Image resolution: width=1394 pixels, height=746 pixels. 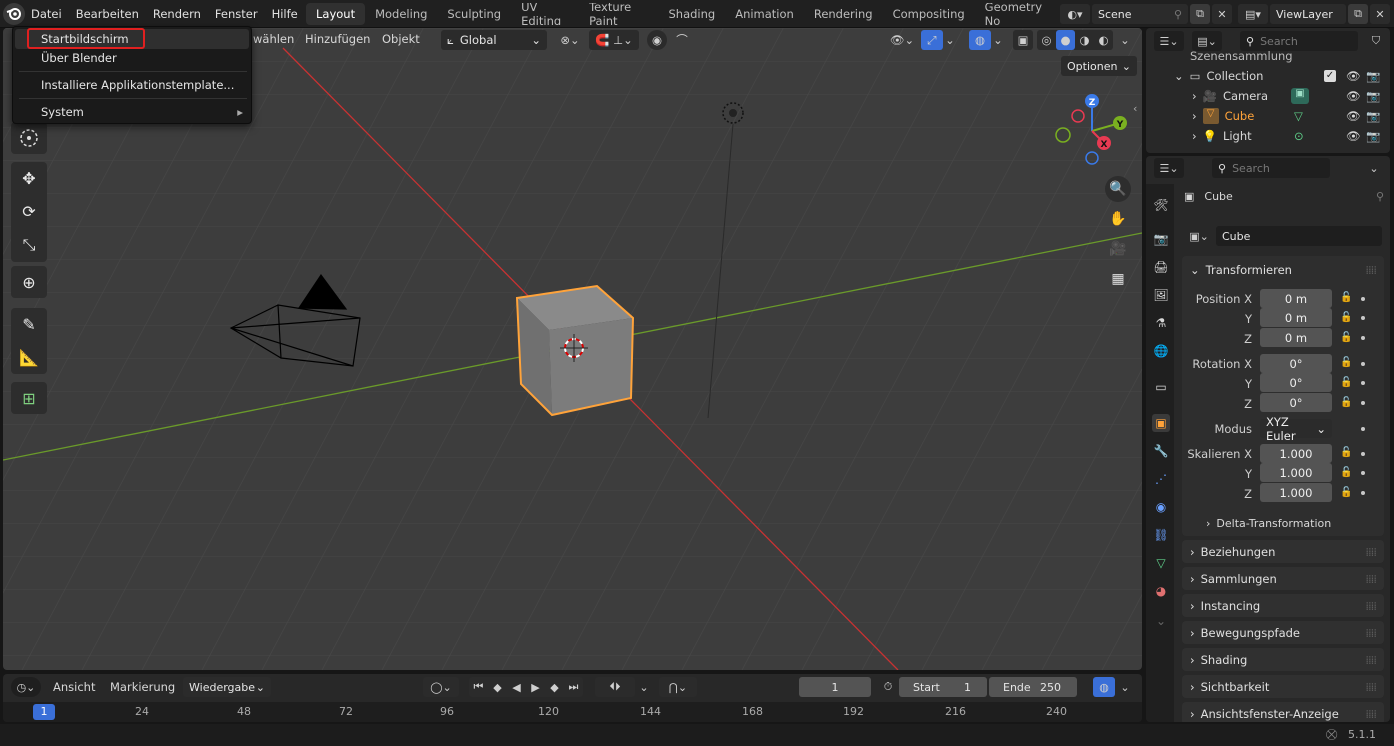 What do you see at coordinates (1308, 14) in the screenshot?
I see `viewlayer-field: ViewLayer` at bounding box center [1308, 14].